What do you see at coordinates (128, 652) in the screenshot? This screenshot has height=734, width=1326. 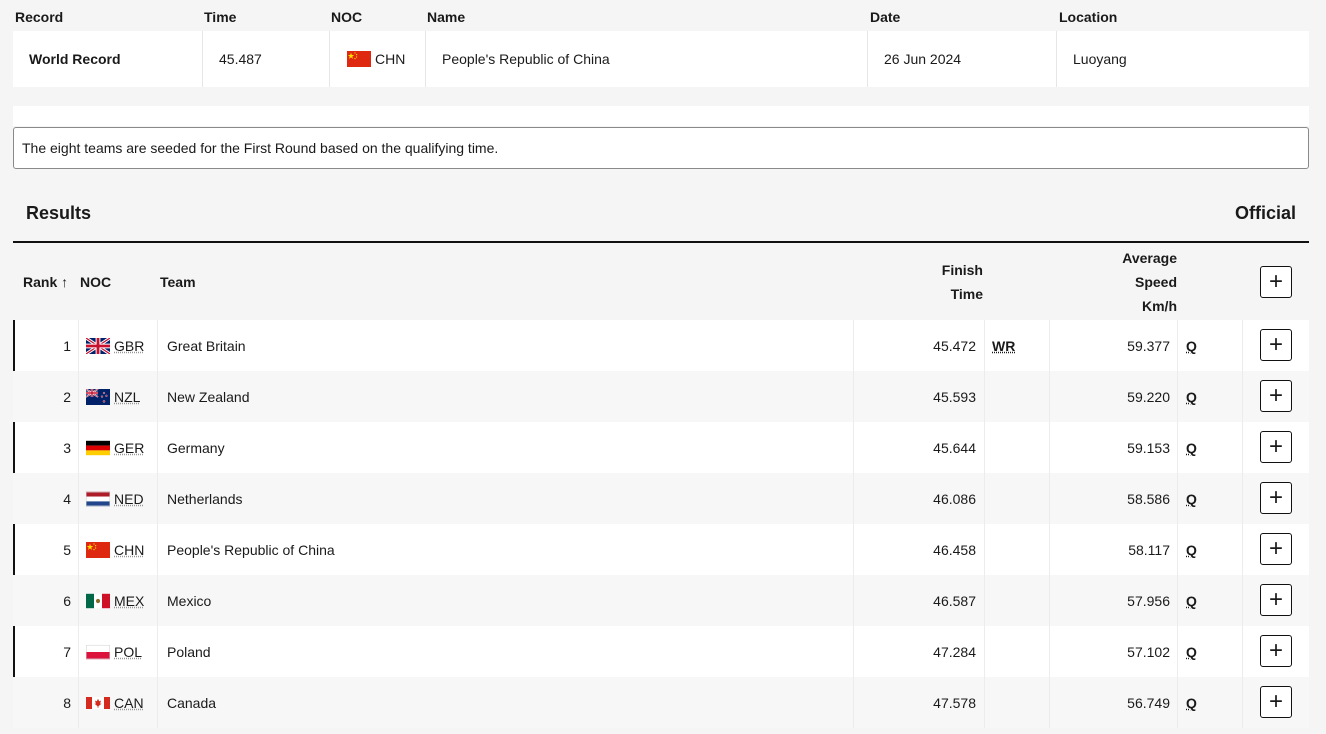 I see `noc-code: POL` at bounding box center [128, 652].